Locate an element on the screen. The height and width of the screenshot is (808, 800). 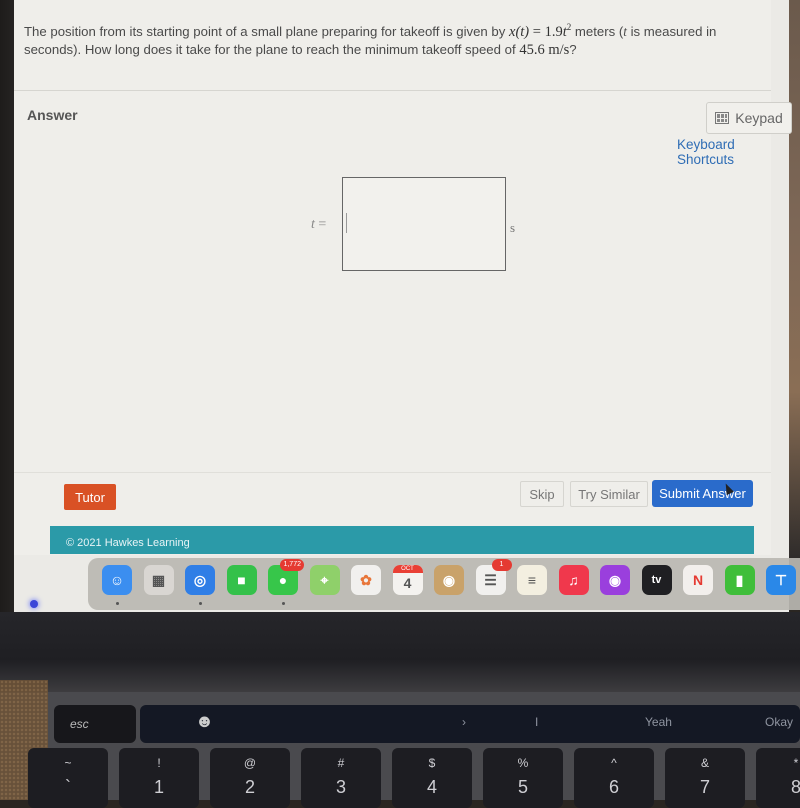
laptop-bezel-bottom is located at coordinates (400, 652).